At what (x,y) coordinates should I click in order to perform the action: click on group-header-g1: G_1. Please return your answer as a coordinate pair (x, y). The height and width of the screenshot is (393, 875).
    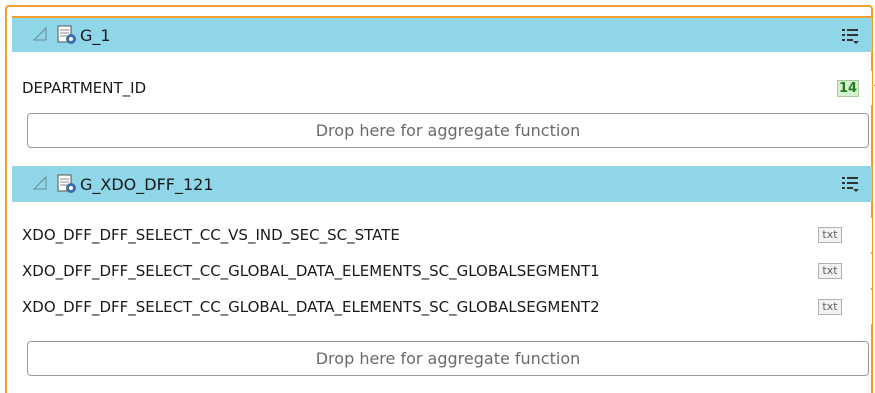
    Looking at the image, I should click on (442, 34).